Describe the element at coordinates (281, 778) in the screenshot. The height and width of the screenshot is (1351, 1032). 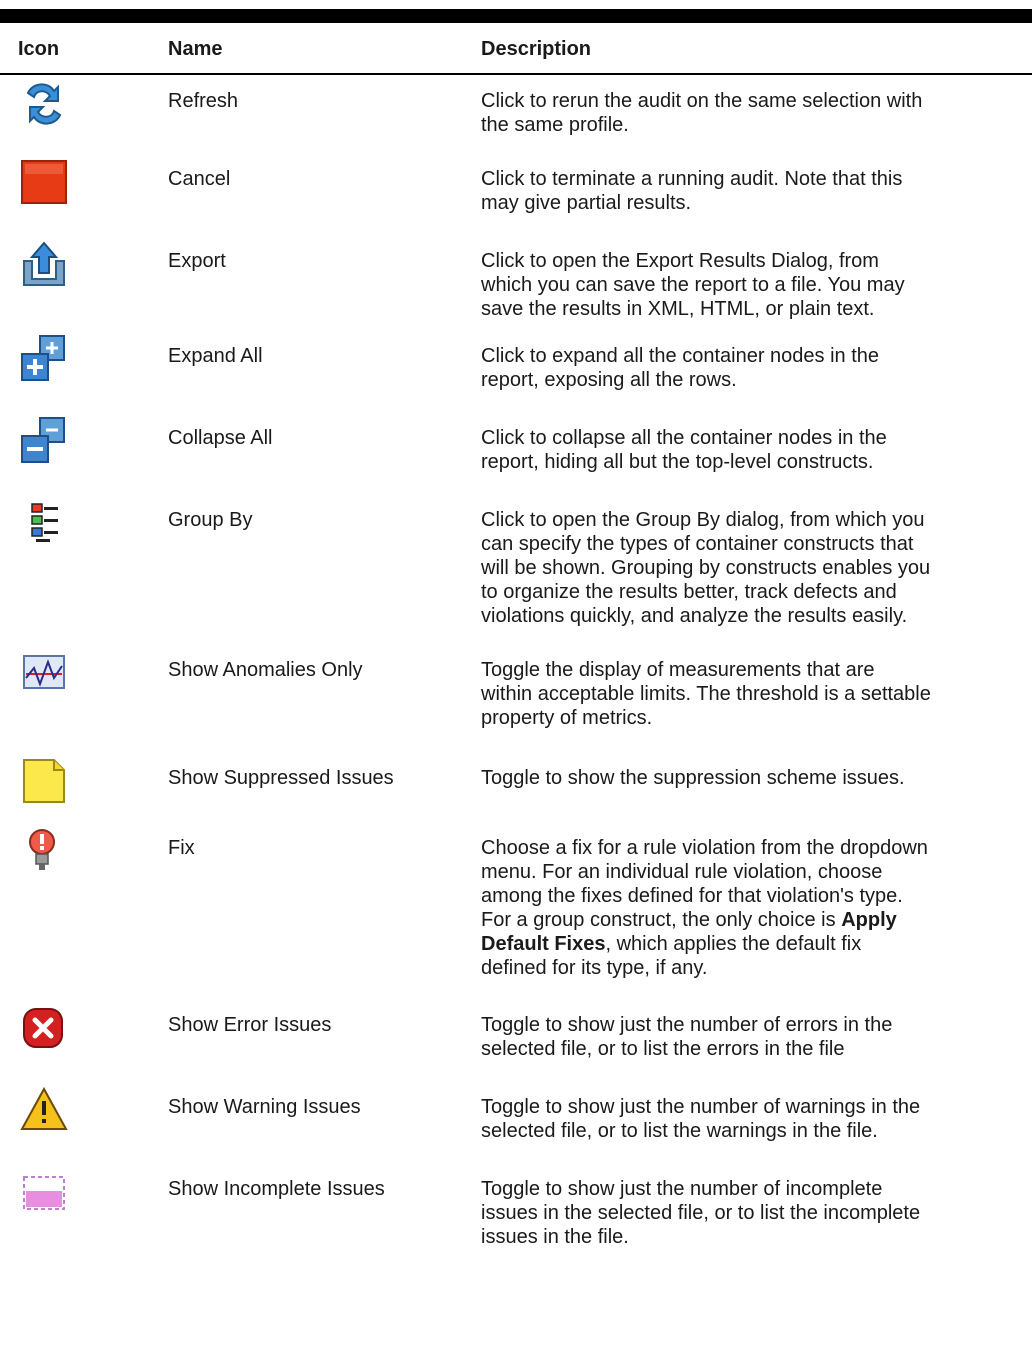
I see `row-name: Show Suppressed Issues` at that location.